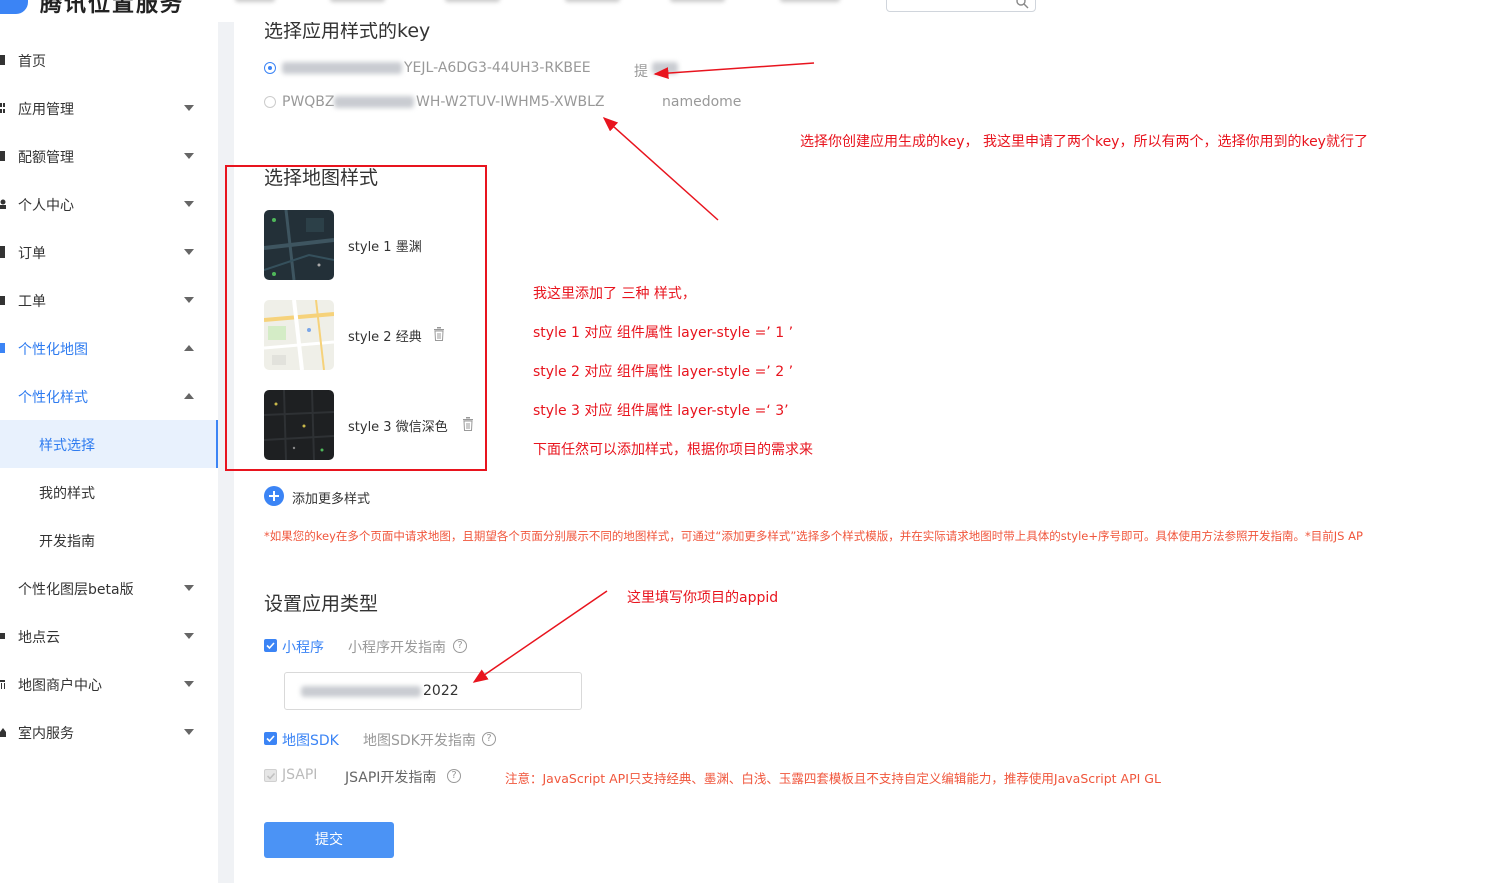 This screenshot has width=1491, height=883. What do you see at coordinates (2, 108) in the screenshot?
I see `app-icon` at bounding box center [2, 108].